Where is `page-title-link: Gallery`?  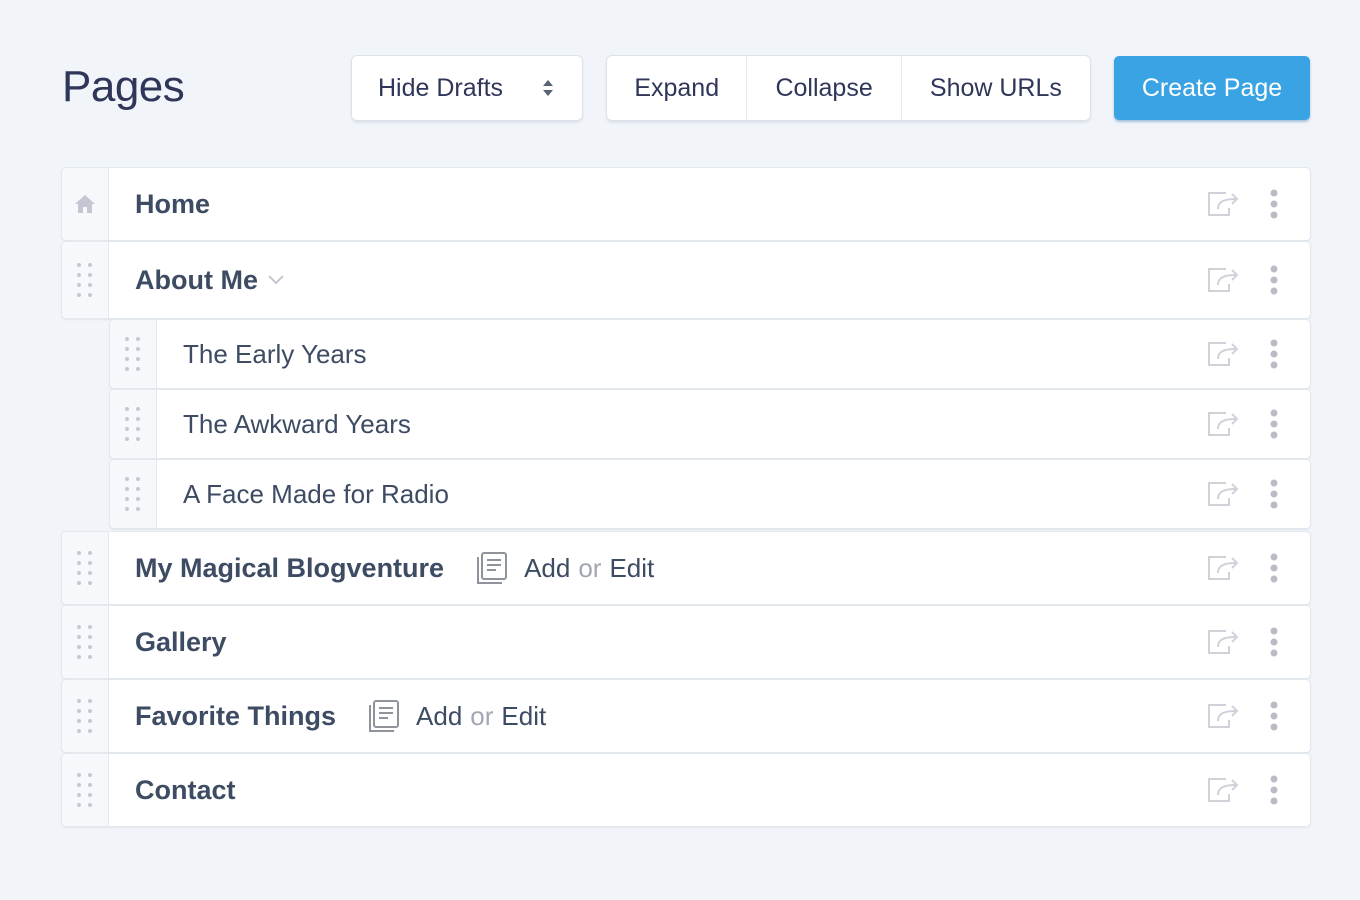
page-title-link: Gallery is located at coordinates (181, 642).